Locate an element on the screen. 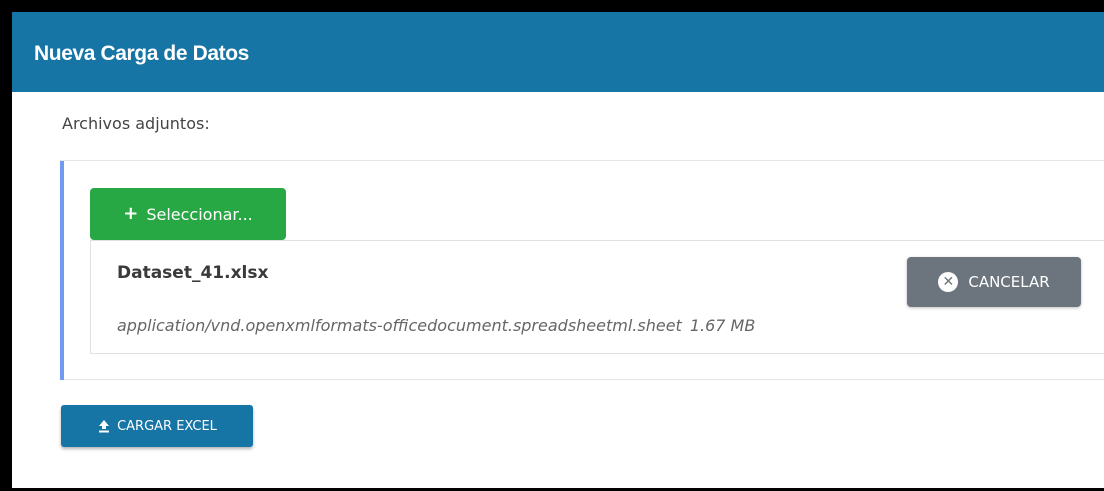 The width and height of the screenshot is (1104, 491). panel-accent-bar is located at coordinates (62, 270).